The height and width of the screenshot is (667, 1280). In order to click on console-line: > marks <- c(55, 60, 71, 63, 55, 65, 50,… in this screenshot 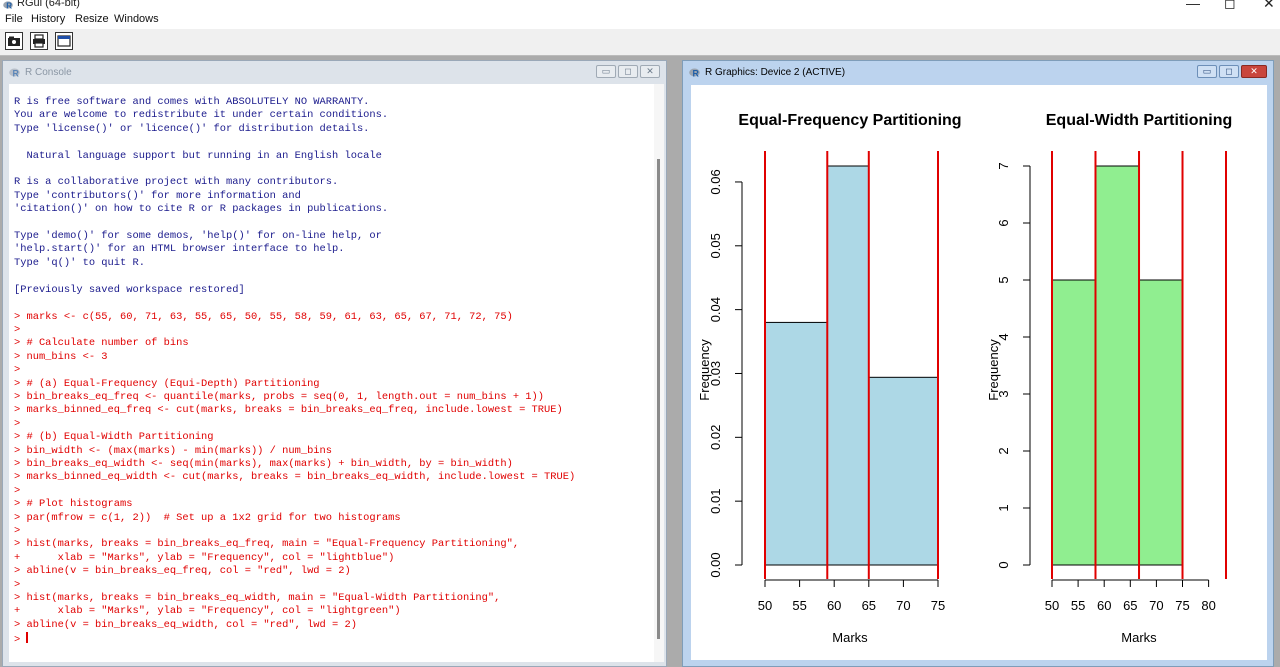, I will do `click(263, 316)`.